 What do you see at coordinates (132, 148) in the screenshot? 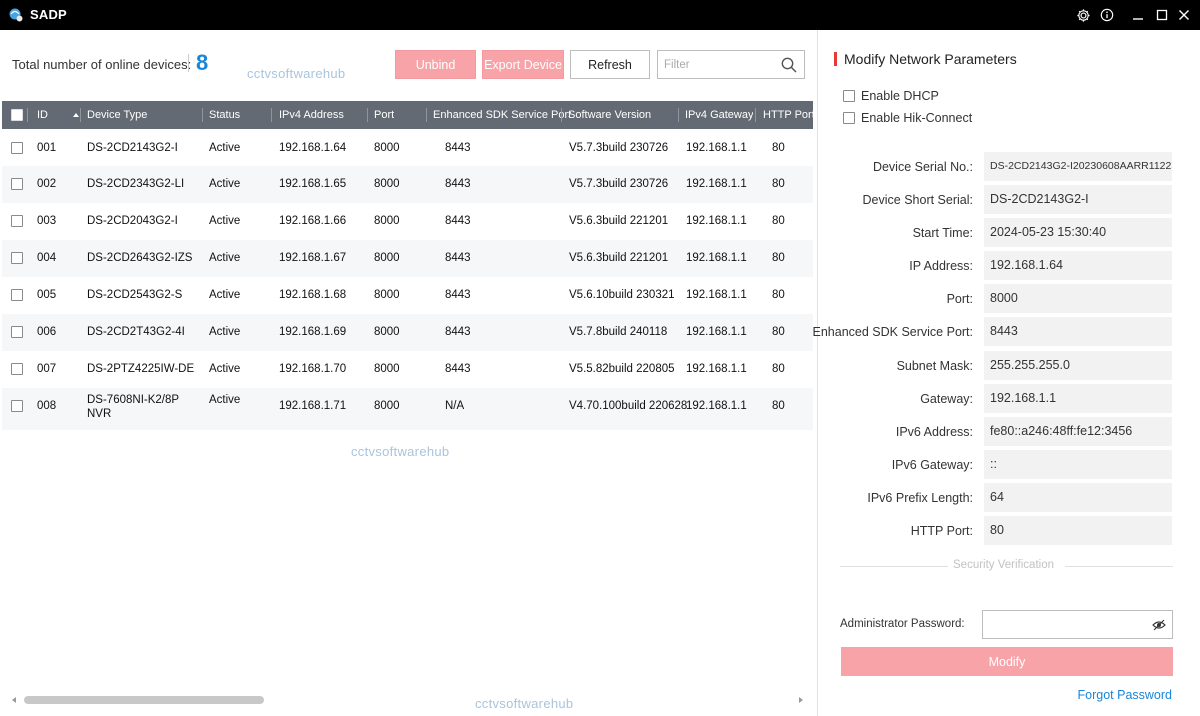
I see `cell-device-type: DS-2CD2143G2-I` at bounding box center [132, 148].